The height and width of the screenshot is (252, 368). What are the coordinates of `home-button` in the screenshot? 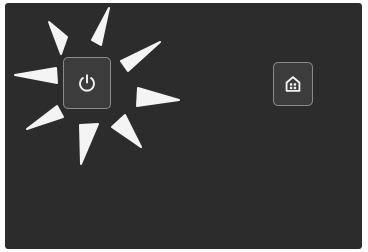 It's located at (293, 84).